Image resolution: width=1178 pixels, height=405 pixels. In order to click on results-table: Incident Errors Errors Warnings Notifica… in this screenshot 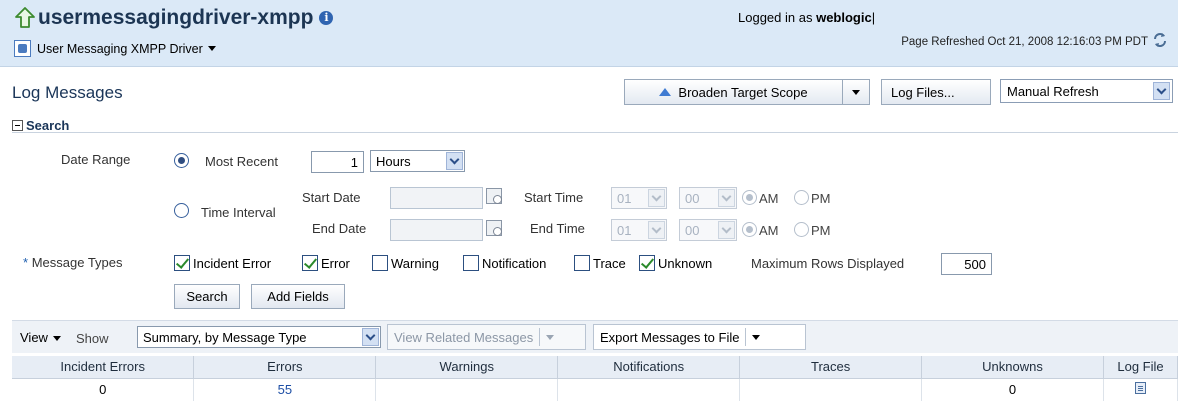, I will do `click(595, 378)`.